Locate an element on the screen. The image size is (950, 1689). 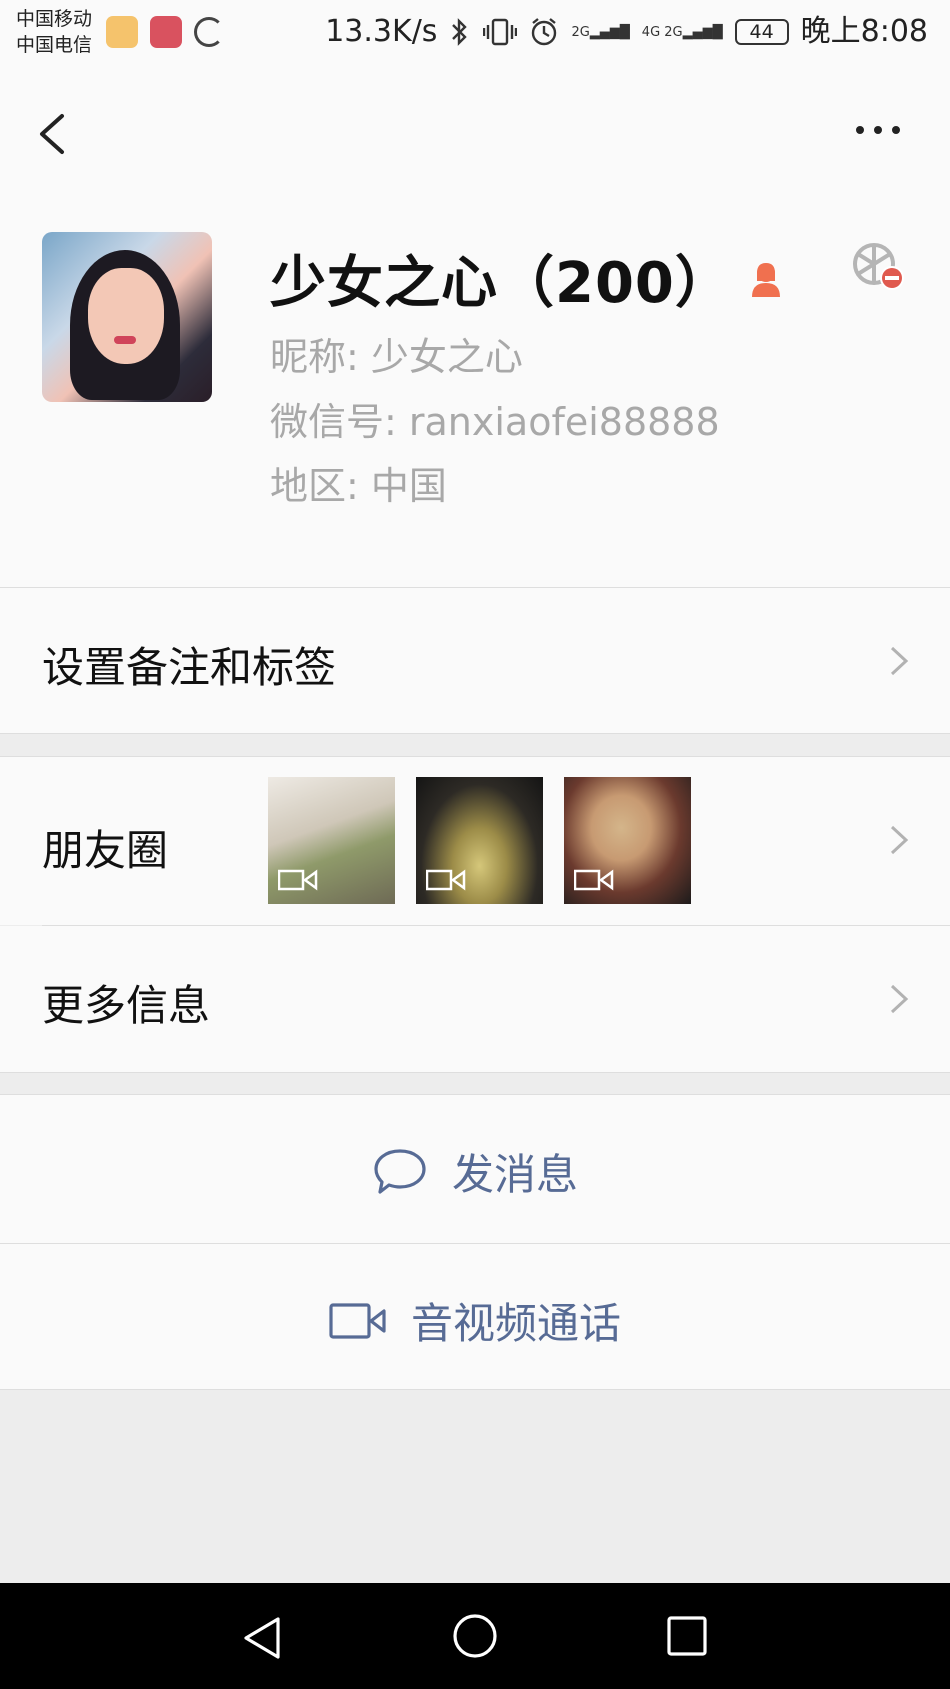
name-row: 少女之心（200） is located at coordinates (528, 278).